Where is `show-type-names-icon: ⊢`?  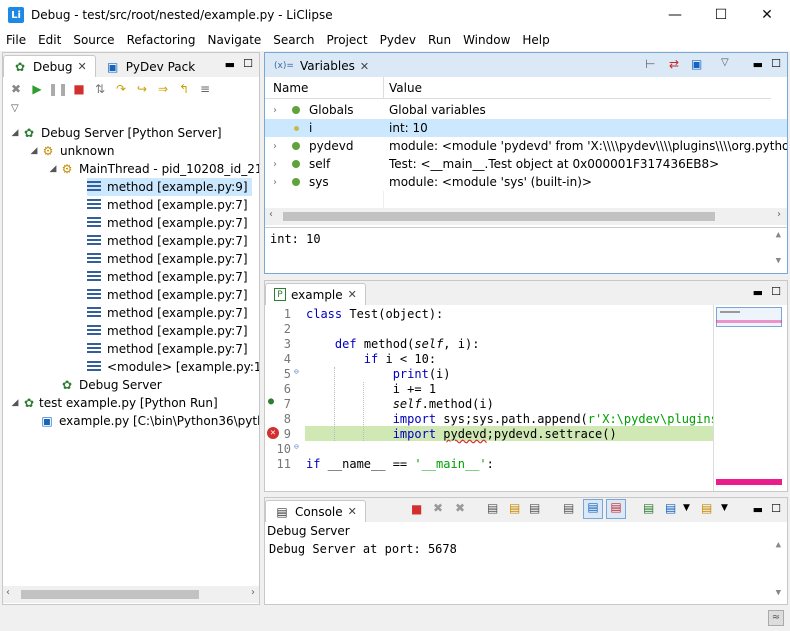 show-type-names-icon: ⊢ is located at coordinates (650, 64).